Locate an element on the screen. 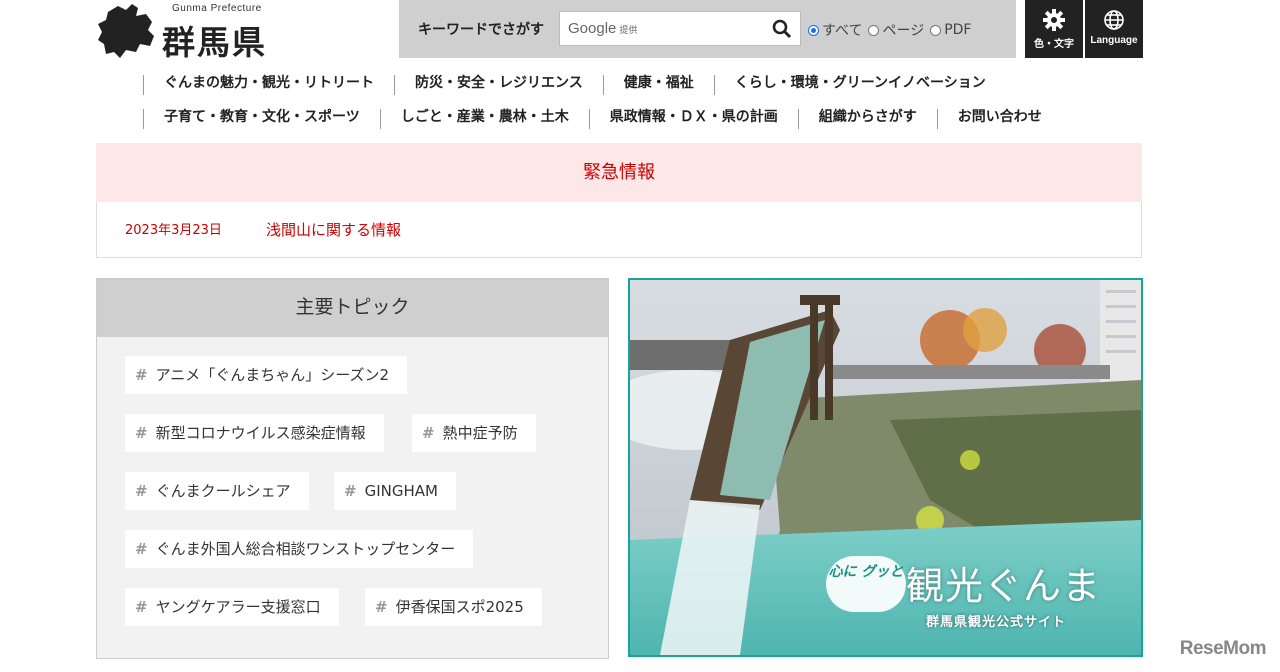 The height and width of the screenshot is (672, 1280). gunma-map-icon is located at coordinates (126, 31).